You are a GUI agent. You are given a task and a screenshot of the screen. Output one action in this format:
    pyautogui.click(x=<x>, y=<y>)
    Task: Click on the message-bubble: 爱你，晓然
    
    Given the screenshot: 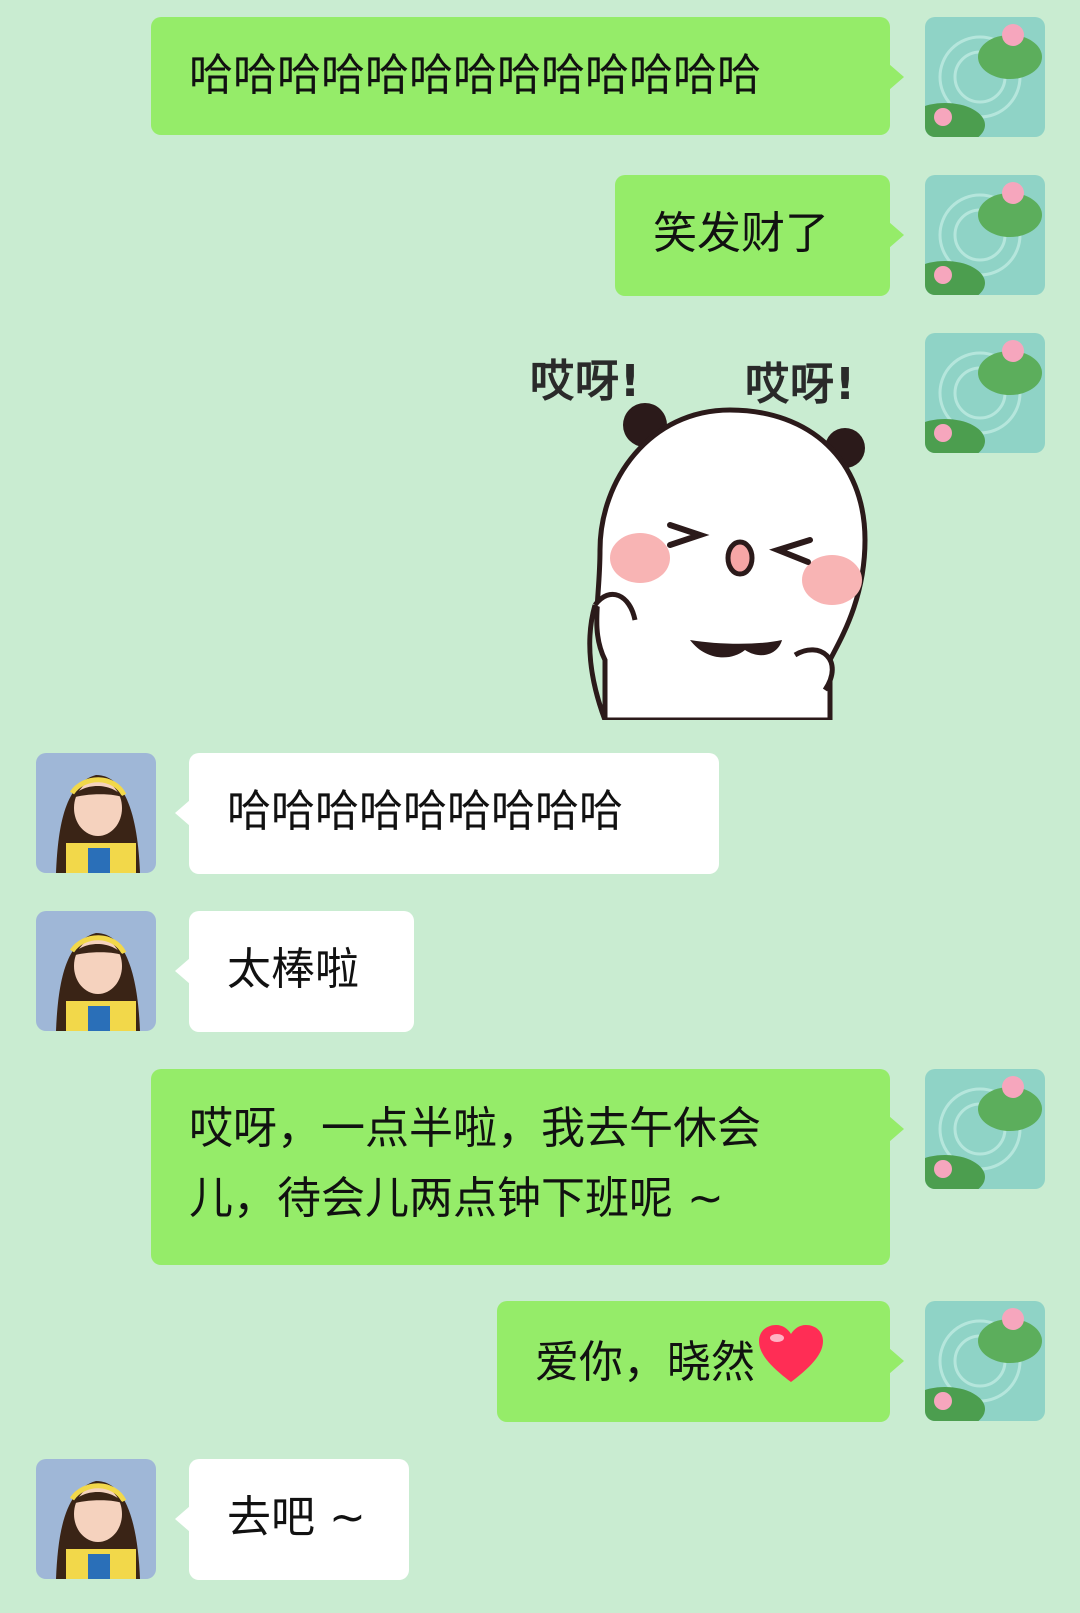 What is the action you would take?
    pyautogui.click(x=700, y=1361)
    